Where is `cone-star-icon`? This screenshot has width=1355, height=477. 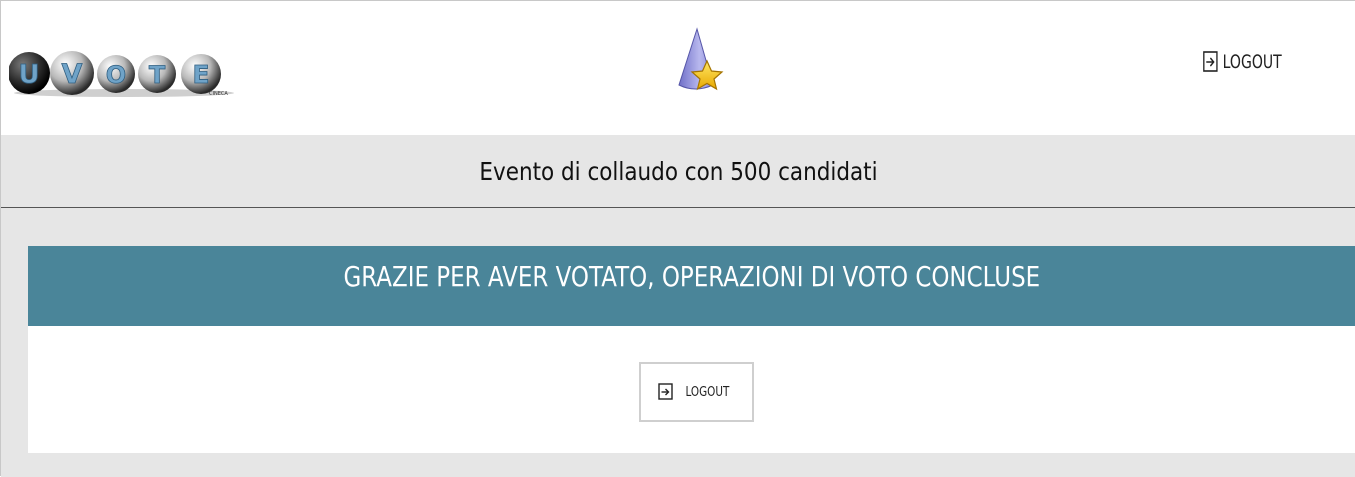
cone-star-icon is located at coordinates (701, 63).